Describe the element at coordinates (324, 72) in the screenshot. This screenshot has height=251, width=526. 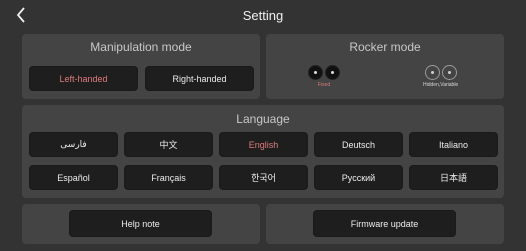
I see `rocker-fixed-icon` at that location.